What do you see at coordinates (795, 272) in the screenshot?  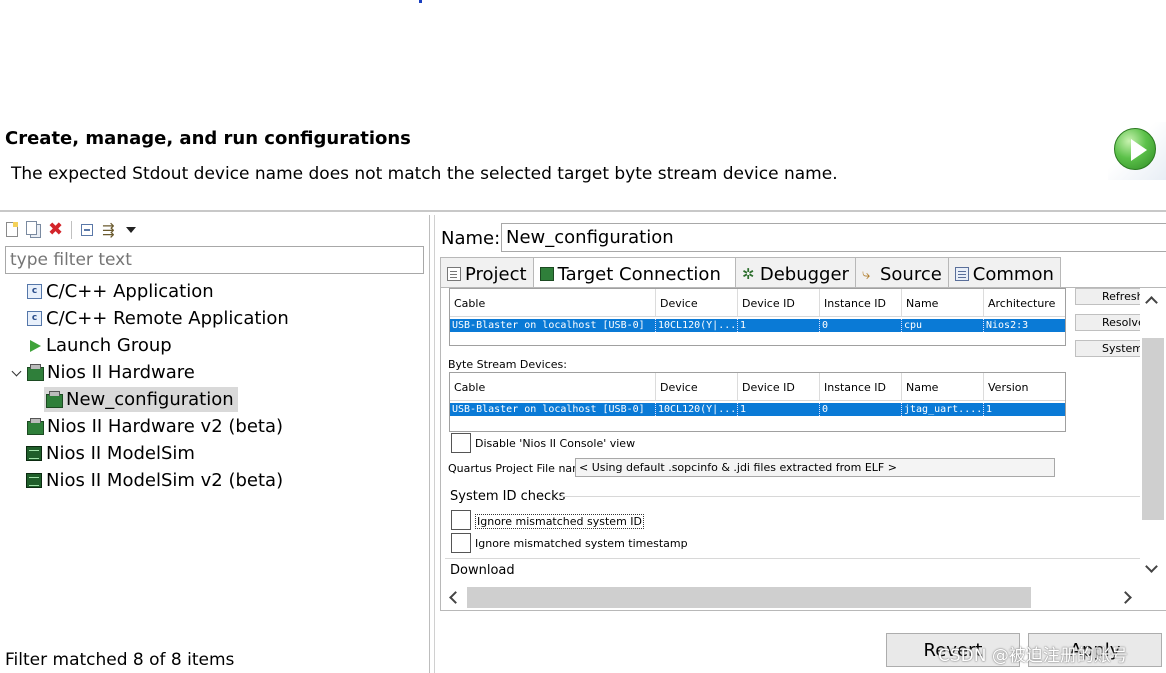 I see `tab-debugger: ✲ Debugger` at bounding box center [795, 272].